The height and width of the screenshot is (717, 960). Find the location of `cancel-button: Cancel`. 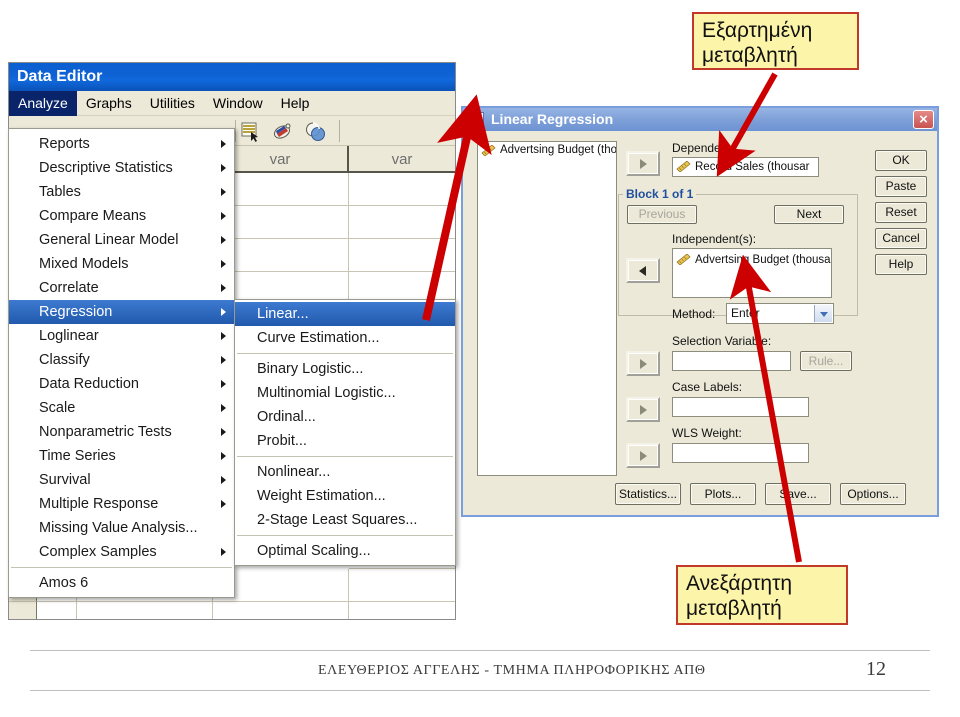

cancel-button: Cancel is located at coordinates (901, 238).